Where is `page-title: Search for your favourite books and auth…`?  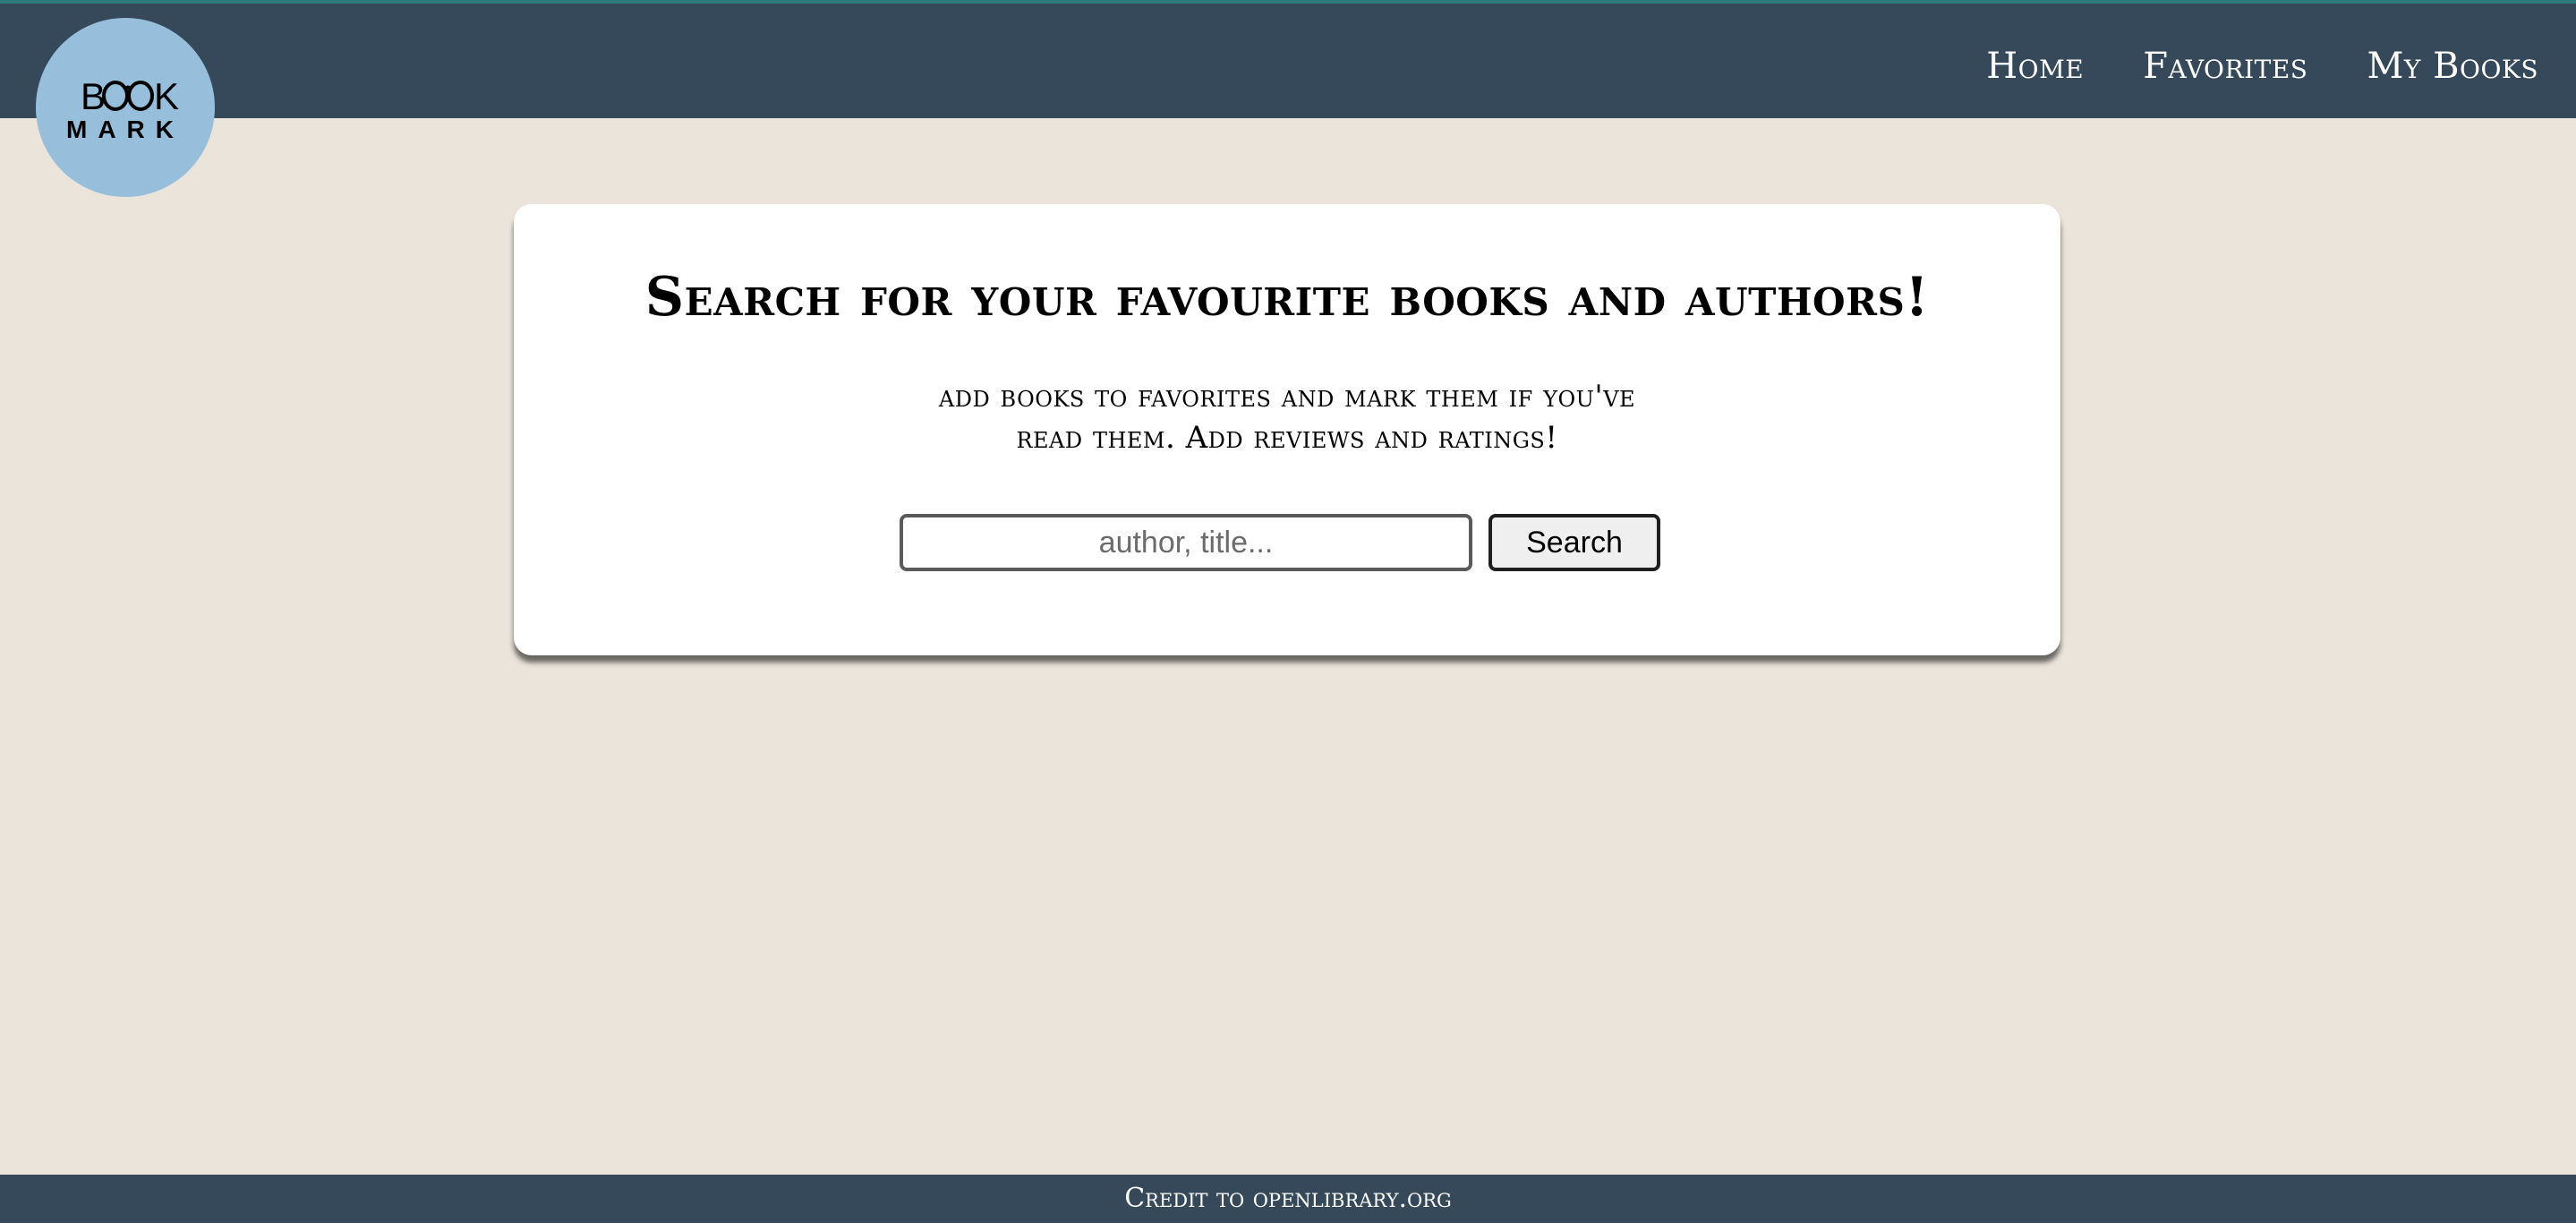 page-title: Search for your favourite books and auth… is located at coordinates (1287, 297).